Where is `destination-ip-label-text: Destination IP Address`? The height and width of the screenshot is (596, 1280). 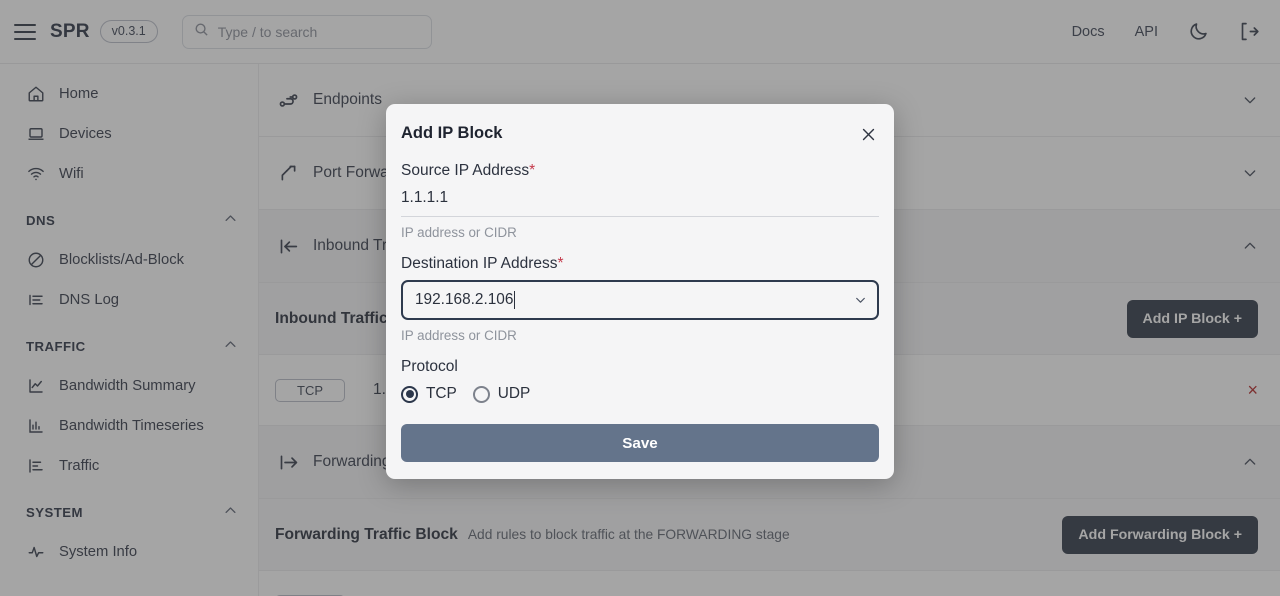 destination-ip-label-text: Destination IP Address is located at coordinates (479, 263).